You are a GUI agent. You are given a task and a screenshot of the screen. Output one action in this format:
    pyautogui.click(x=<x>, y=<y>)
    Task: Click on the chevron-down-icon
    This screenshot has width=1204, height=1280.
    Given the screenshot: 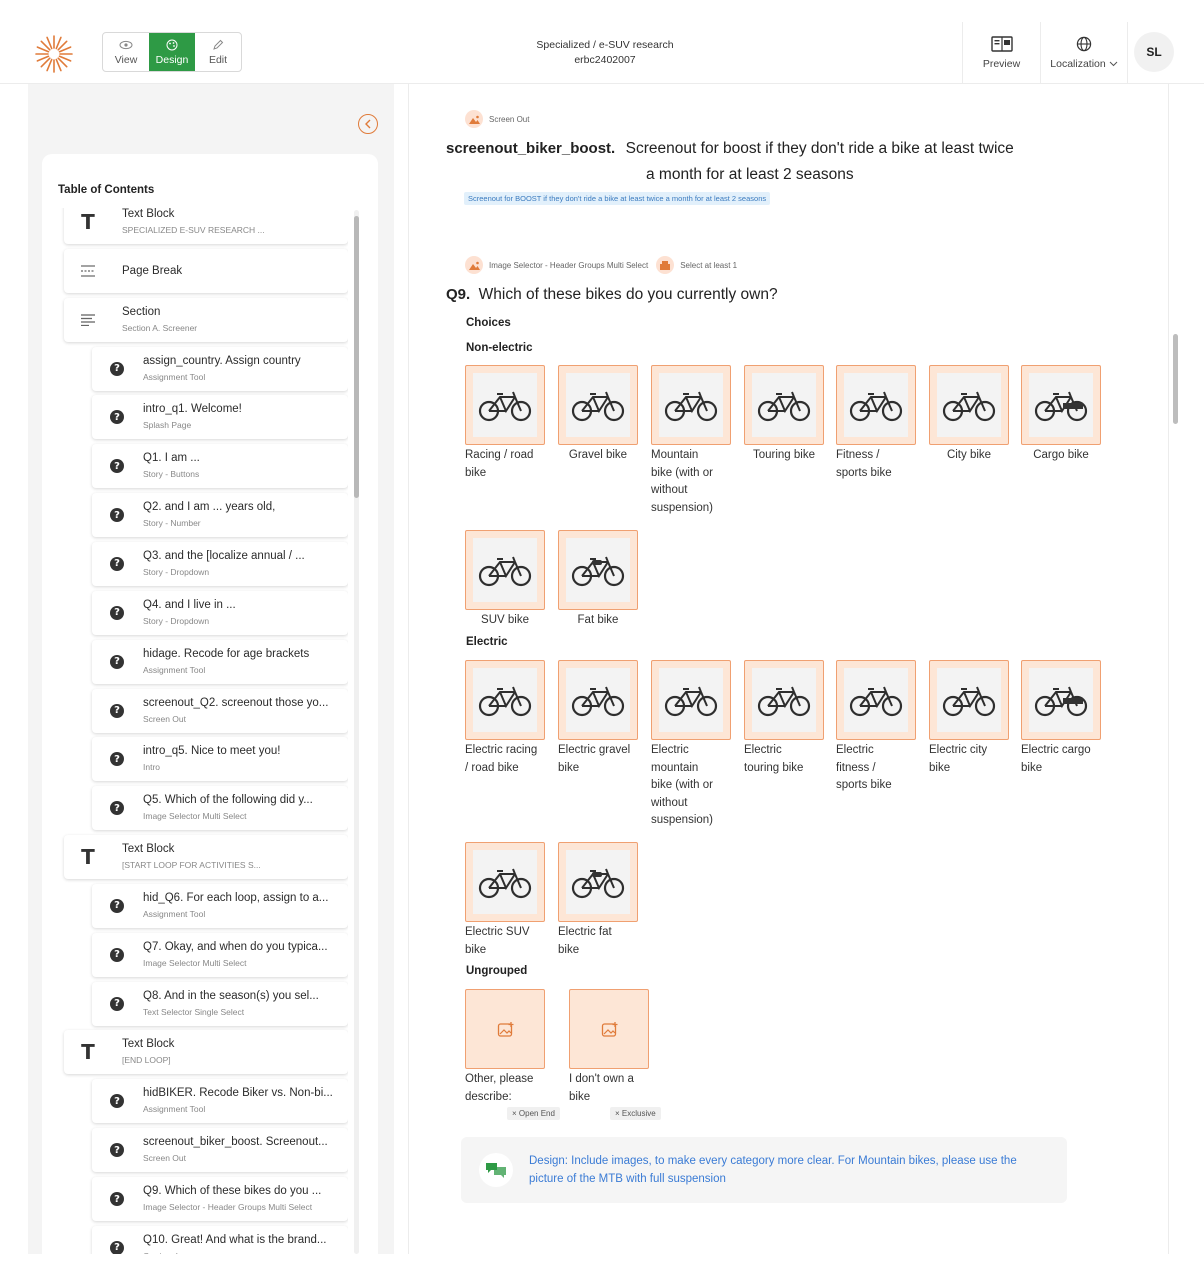 What is the action you would take?
    pyautogui.click(x=1113, y=64)
    